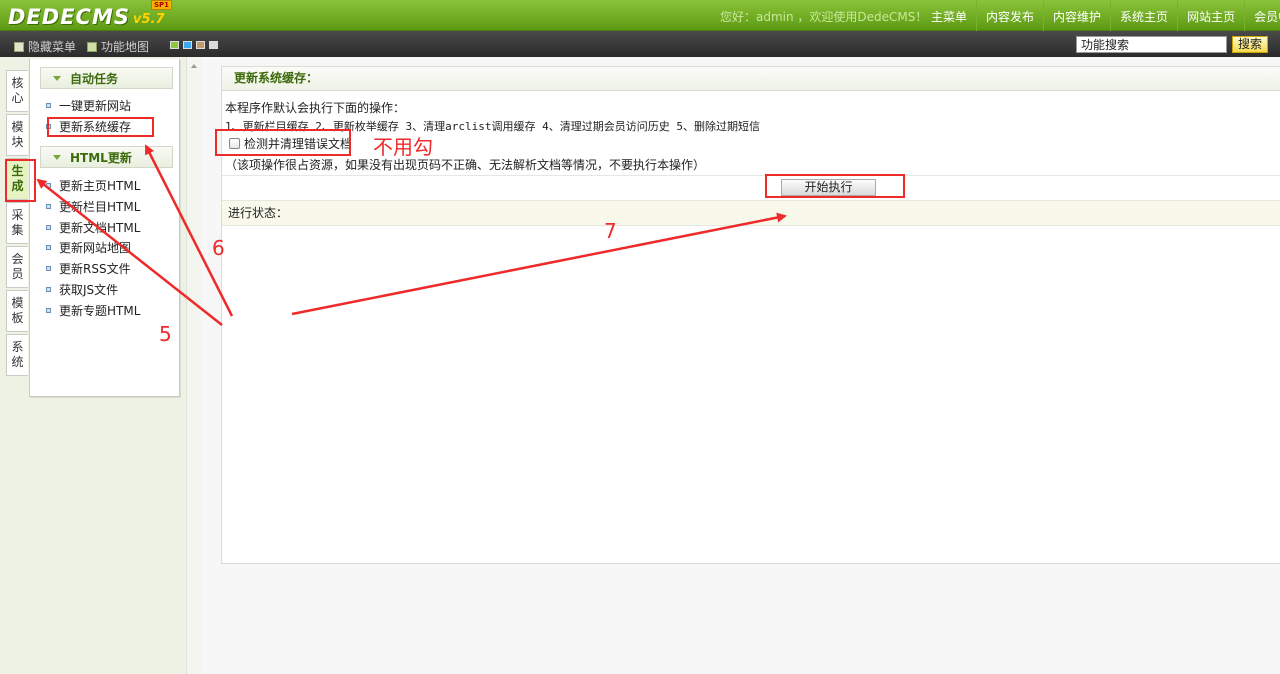 This screenshot has width=1280, height=674. What do you see at coordinates (100, 127) in the screenshot?
I see `annotation-box-update-cache` at bounding box center [100, 127].